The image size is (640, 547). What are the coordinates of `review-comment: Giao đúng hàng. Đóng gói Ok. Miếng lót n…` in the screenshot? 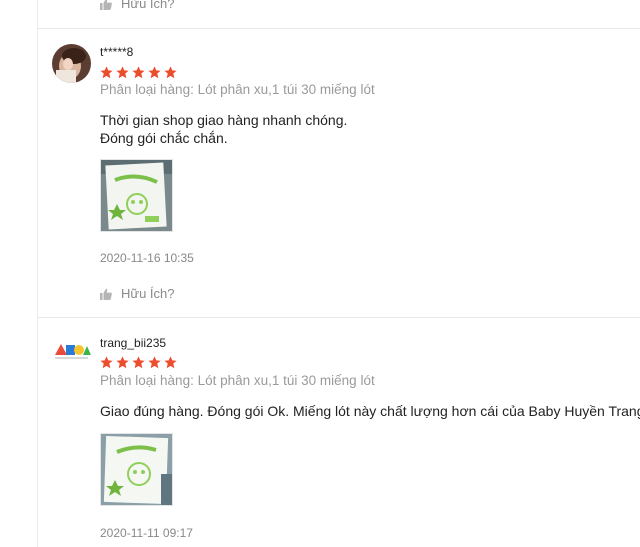 It's located at (370, 411).